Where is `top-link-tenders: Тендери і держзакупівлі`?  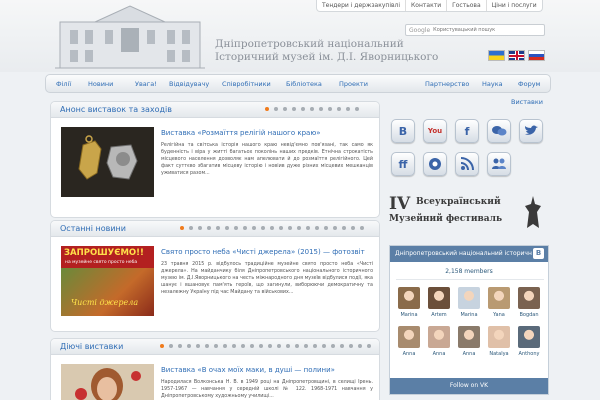 top-link-tenders: Тендери і держзакупівлі is located at coordinates (361, 5).